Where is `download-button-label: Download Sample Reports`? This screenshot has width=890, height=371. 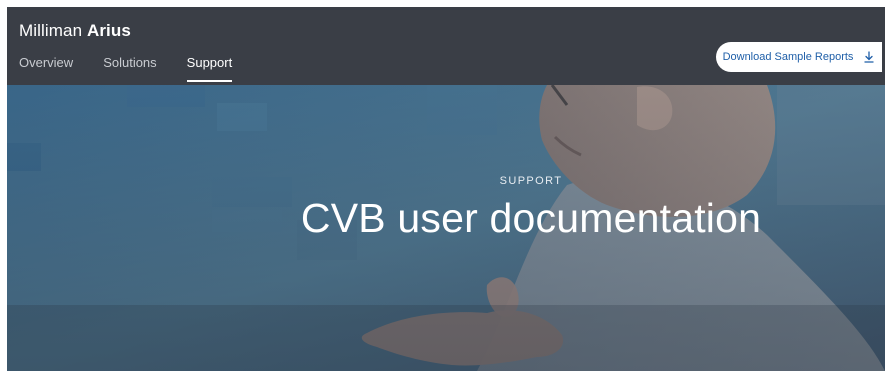 download-button-label: Download Sample Reports is located at coordinates (788, 57).